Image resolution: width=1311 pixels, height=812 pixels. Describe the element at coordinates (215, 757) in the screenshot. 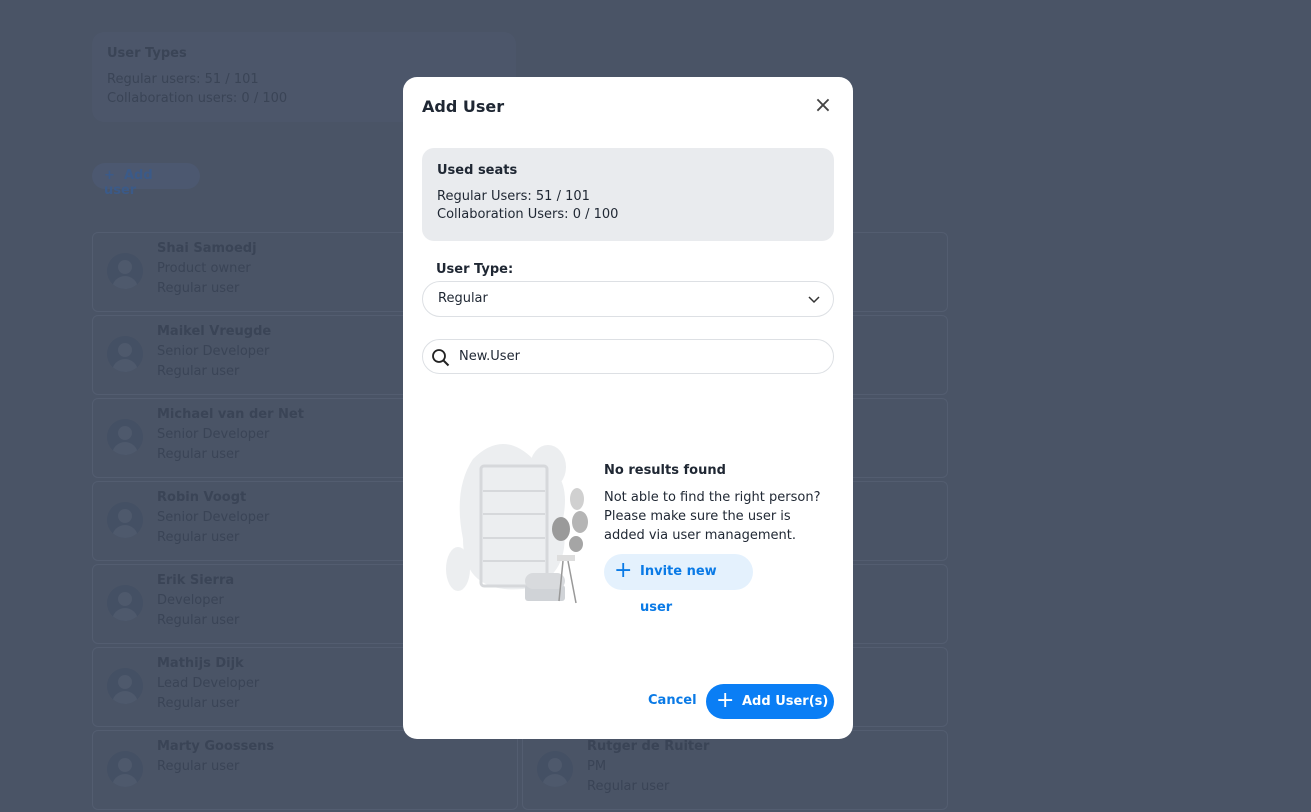

I see `user-info: Marty Goossens Regular user` at that location.